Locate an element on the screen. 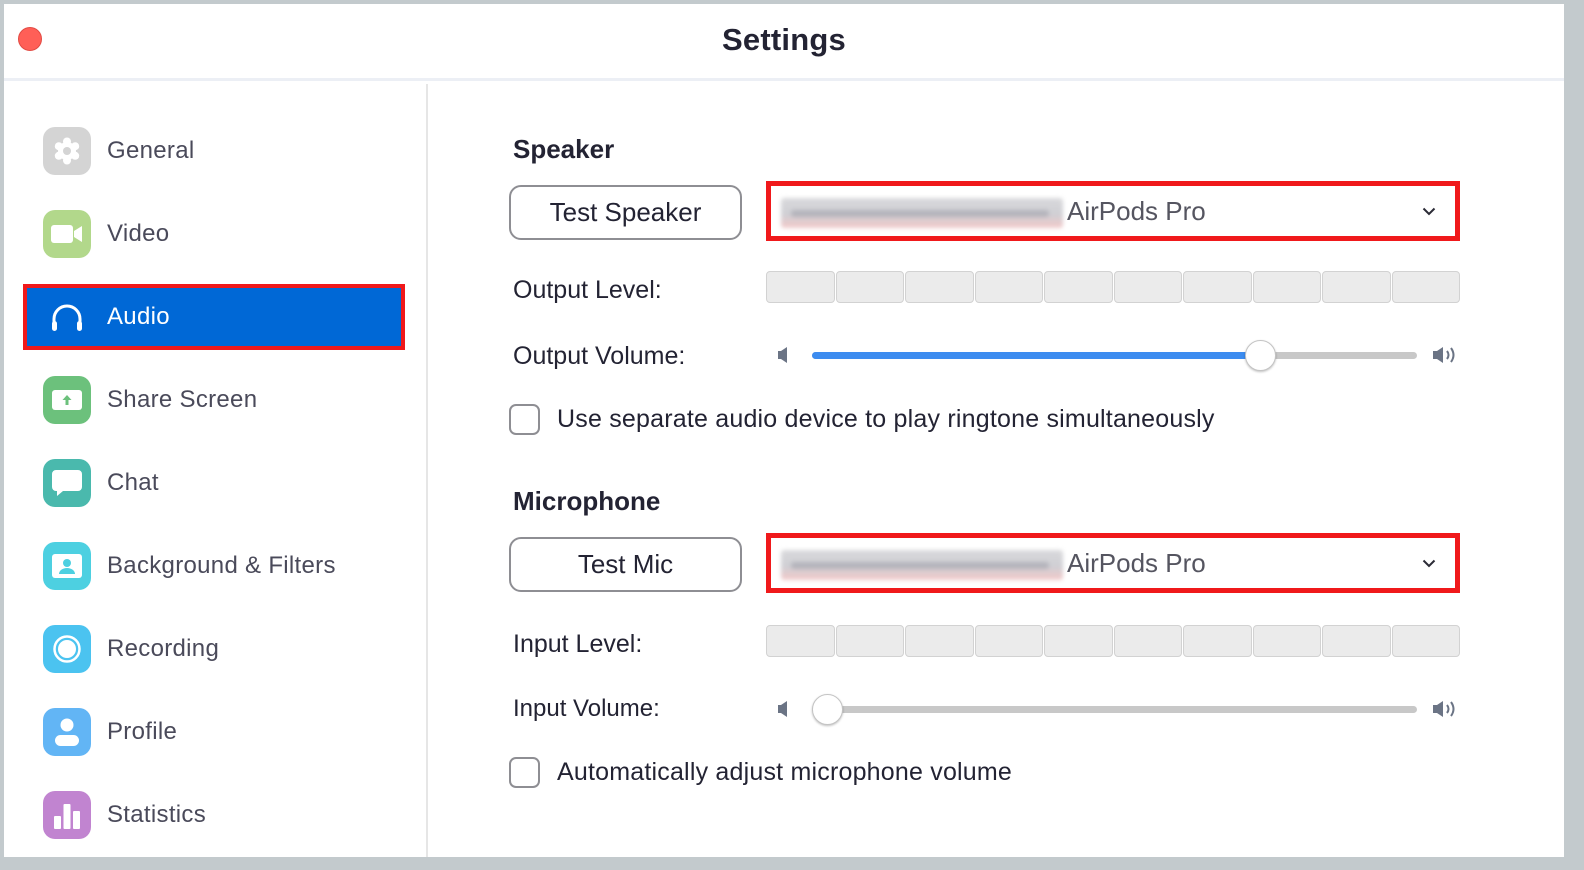  sidebar-item-label: Chat is located at coordinates (133, 482).